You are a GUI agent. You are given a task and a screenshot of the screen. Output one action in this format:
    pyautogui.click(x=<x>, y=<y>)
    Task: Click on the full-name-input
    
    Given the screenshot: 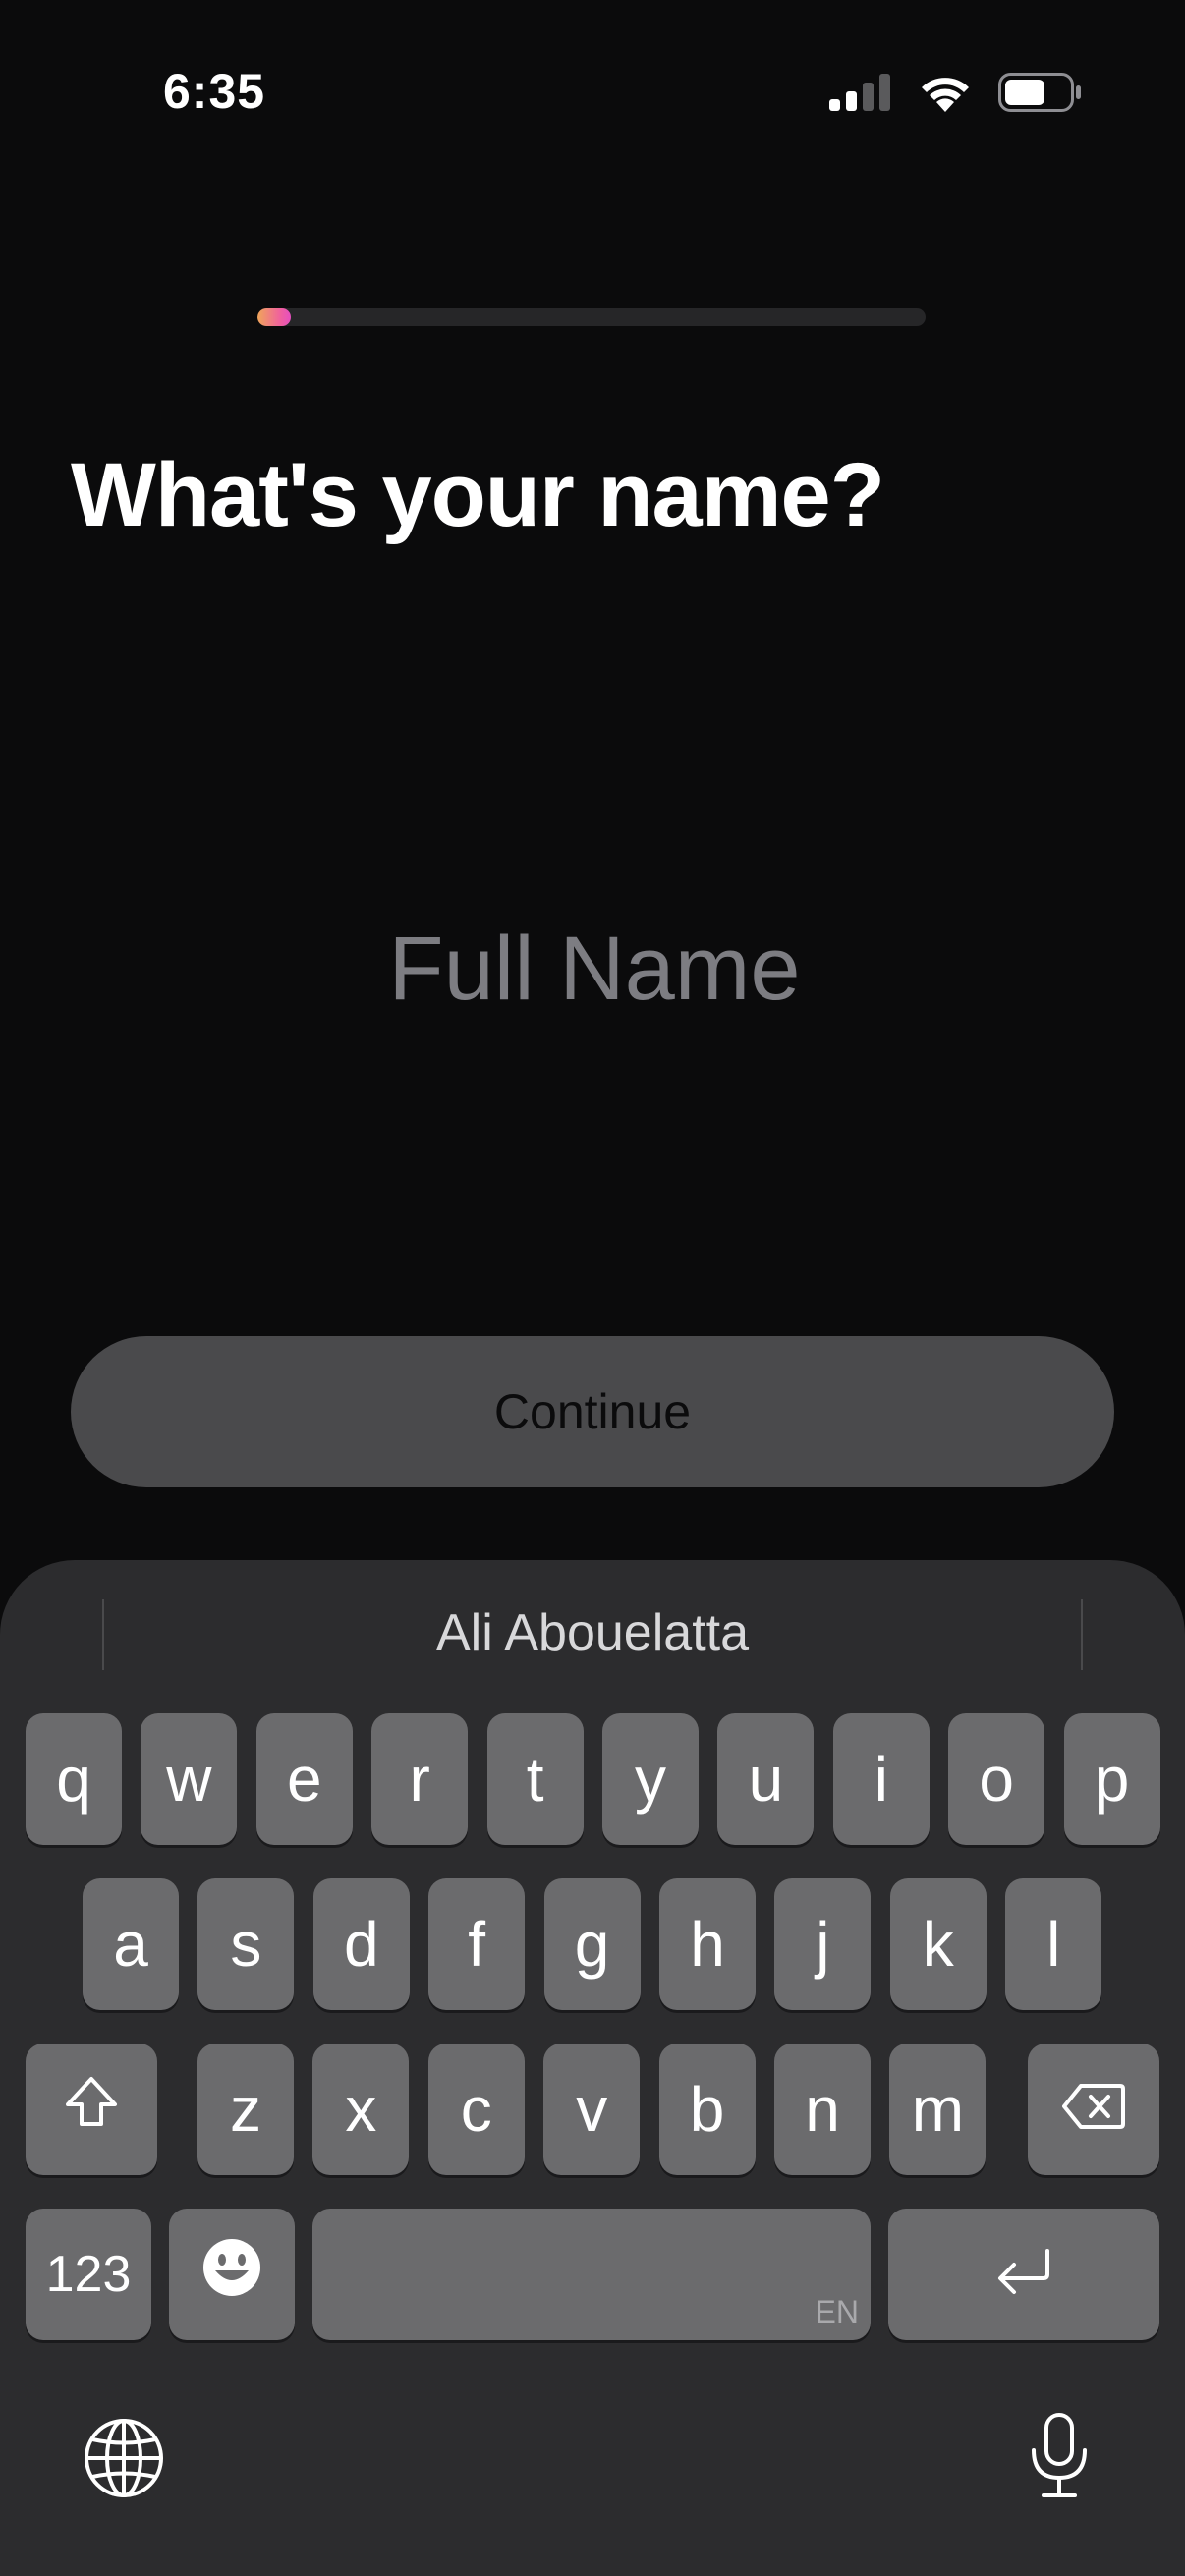 What is the action you would take?
    pyautogui.click(x=594, y=969)
    